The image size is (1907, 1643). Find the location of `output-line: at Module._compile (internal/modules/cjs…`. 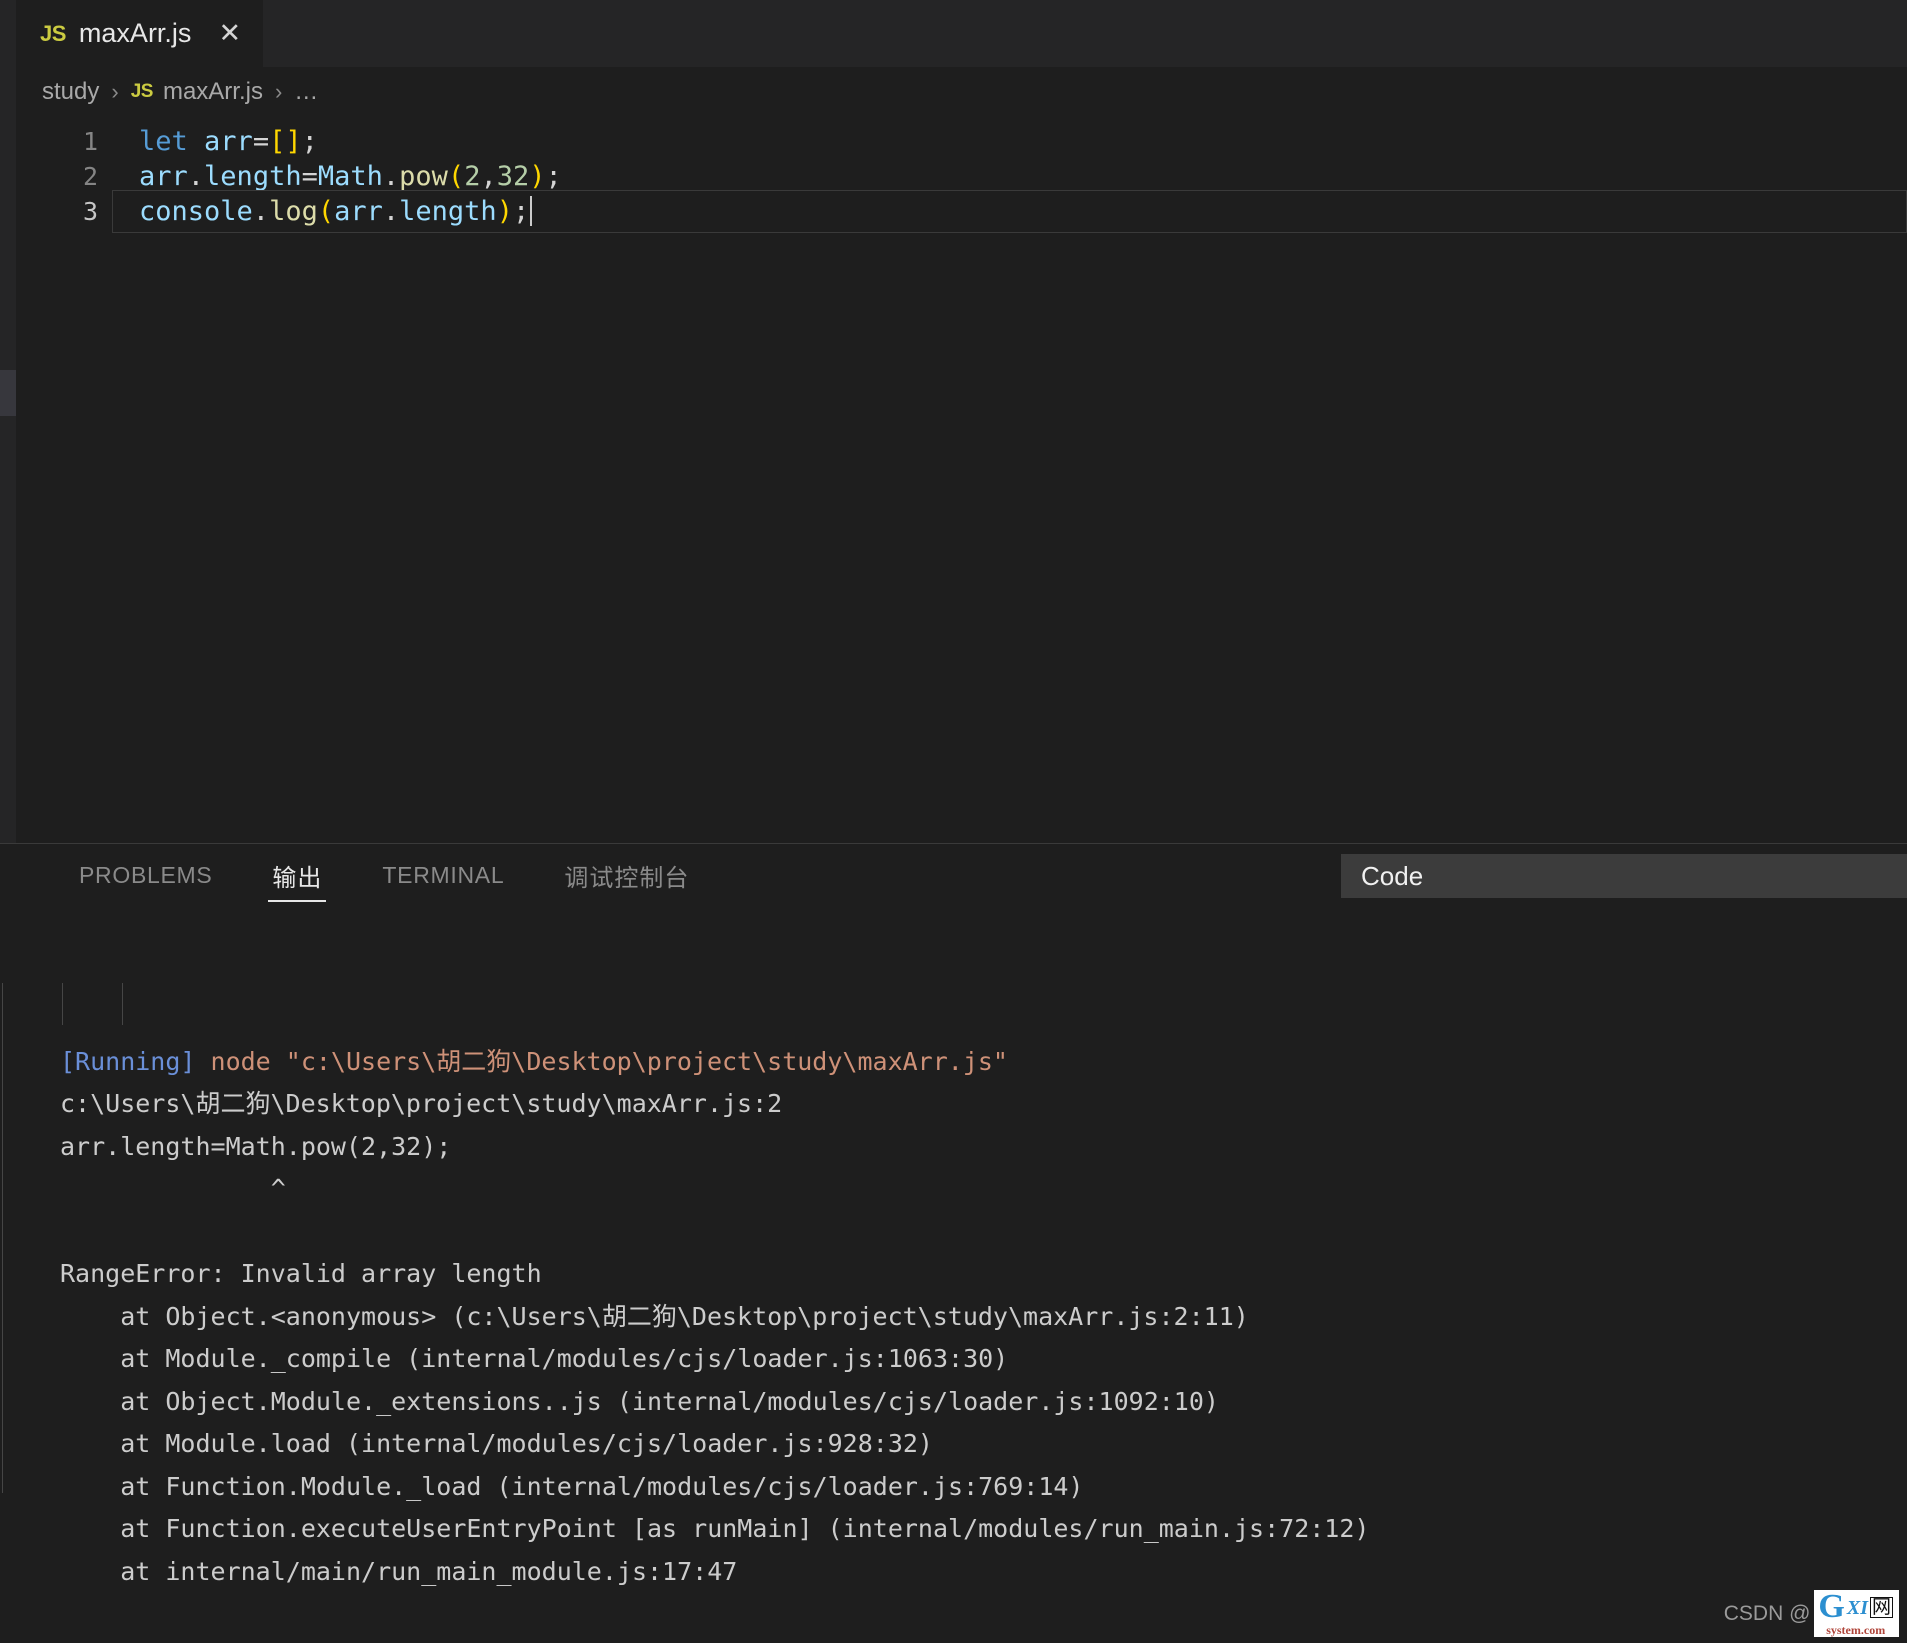

output-line: at Module._compile (internal/modules/cjs… is located at coordinates (983, 1359).